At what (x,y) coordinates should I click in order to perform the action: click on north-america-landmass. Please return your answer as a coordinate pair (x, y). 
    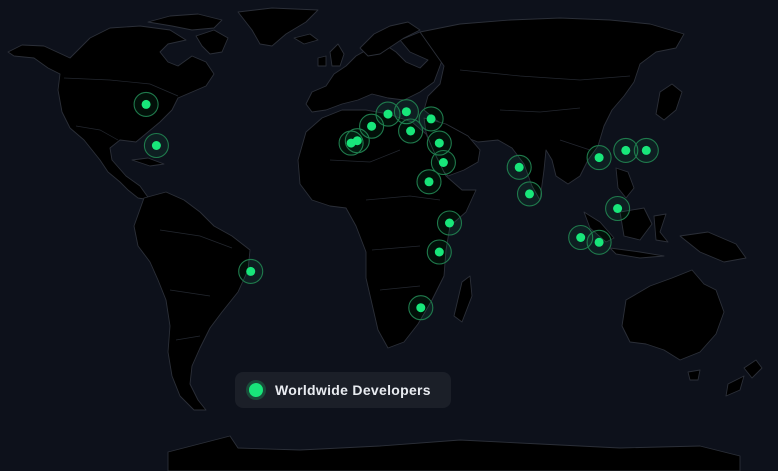
    Looking at the image, I should click on (111, 113).